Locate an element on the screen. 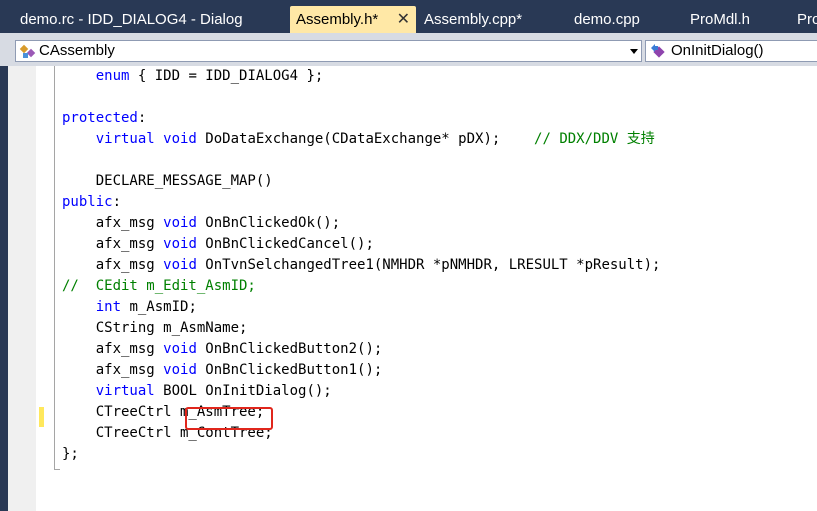 This screenshot has height=511, width=817. tab-assembly-cpp: Assembly.cpp* is located at coordinates (473, 19).